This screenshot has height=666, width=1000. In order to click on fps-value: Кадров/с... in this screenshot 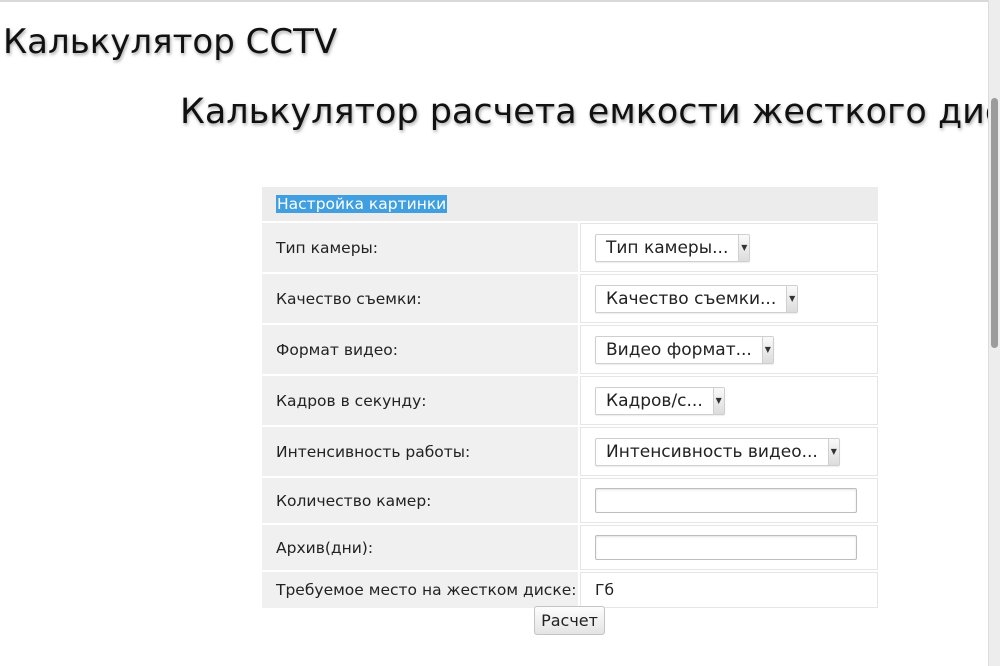, I will do `click(654, 400)`.